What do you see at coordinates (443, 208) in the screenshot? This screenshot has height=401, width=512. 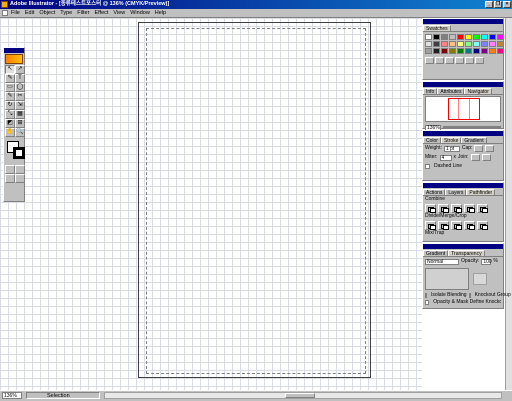 I see `intersect-button` at bounding box center [443, 208].